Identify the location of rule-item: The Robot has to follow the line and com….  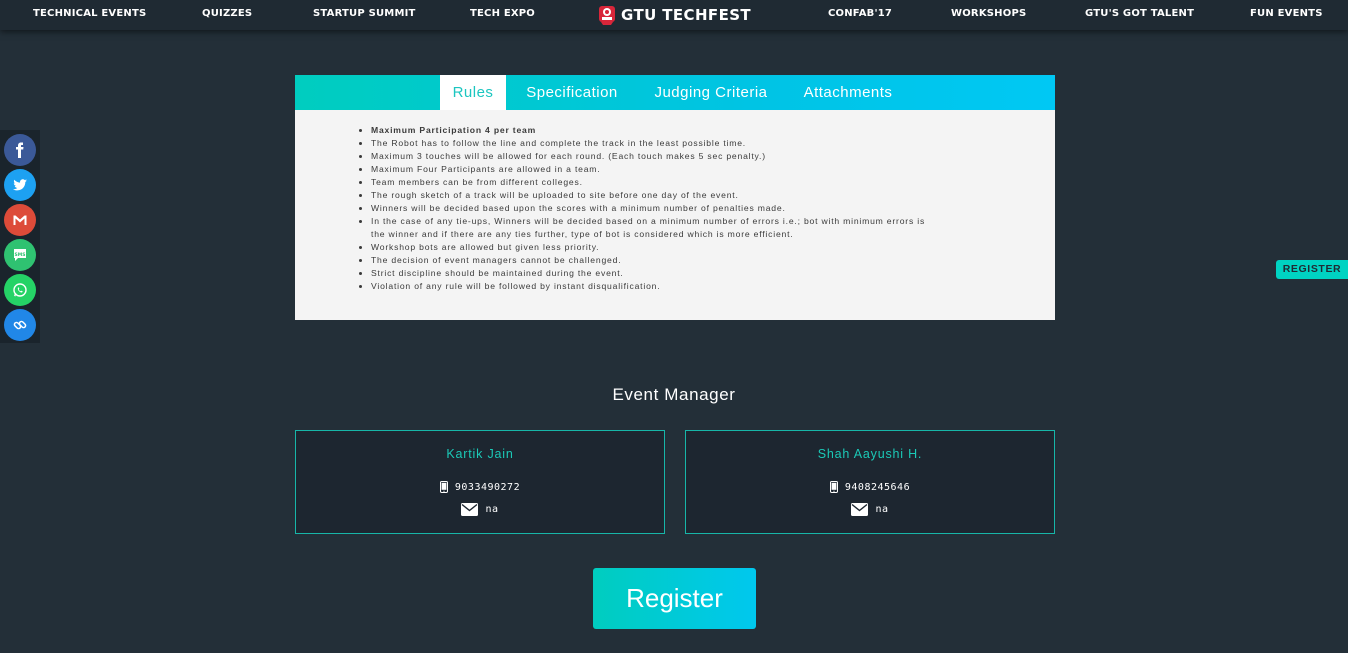
(691, 143).